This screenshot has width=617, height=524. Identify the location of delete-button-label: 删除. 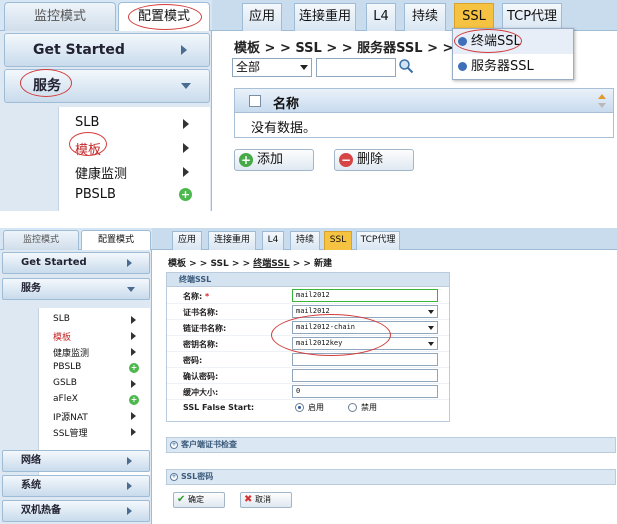
(370, 159).